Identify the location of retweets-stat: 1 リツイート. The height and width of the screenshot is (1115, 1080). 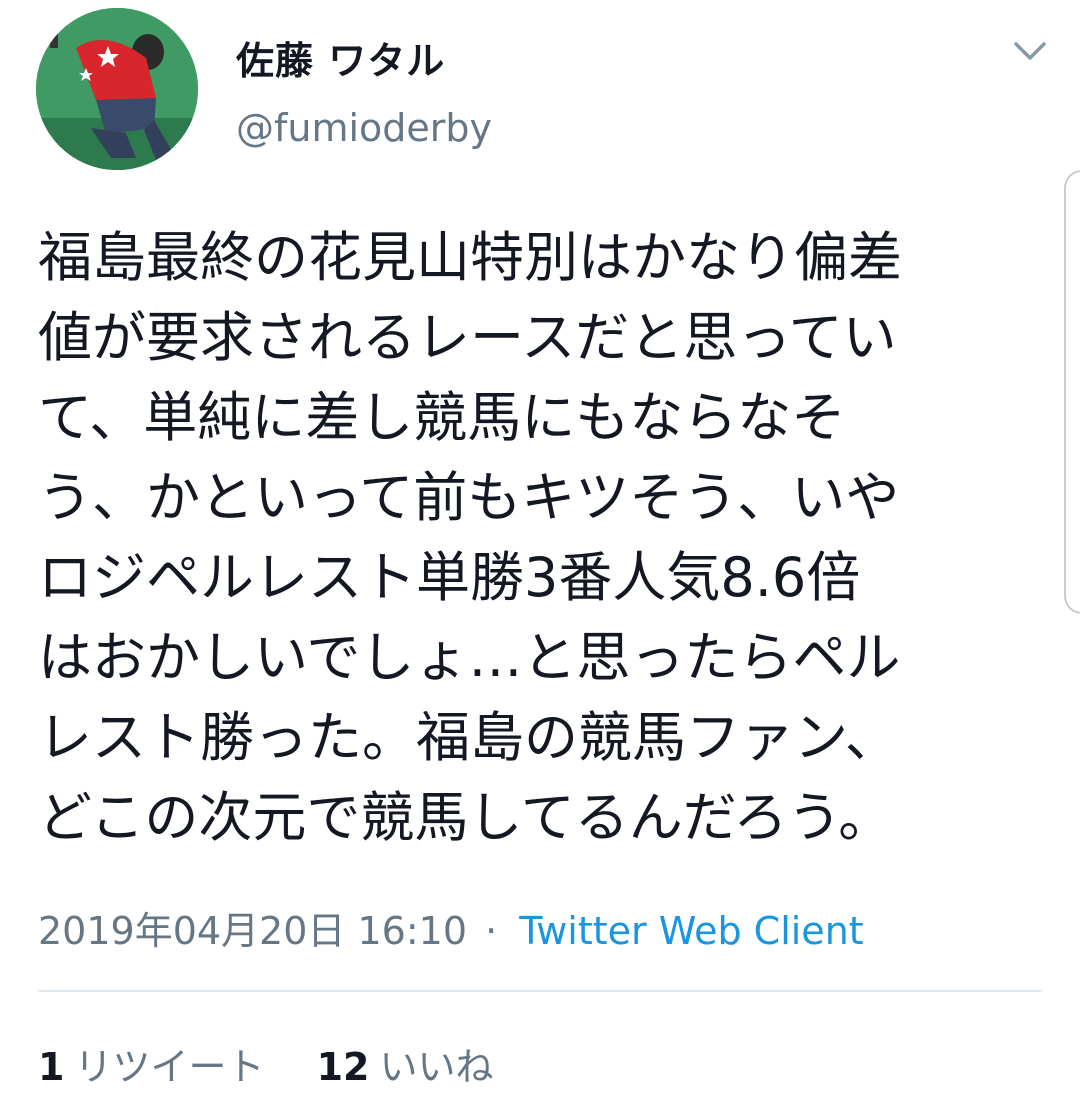
(157, 1067).